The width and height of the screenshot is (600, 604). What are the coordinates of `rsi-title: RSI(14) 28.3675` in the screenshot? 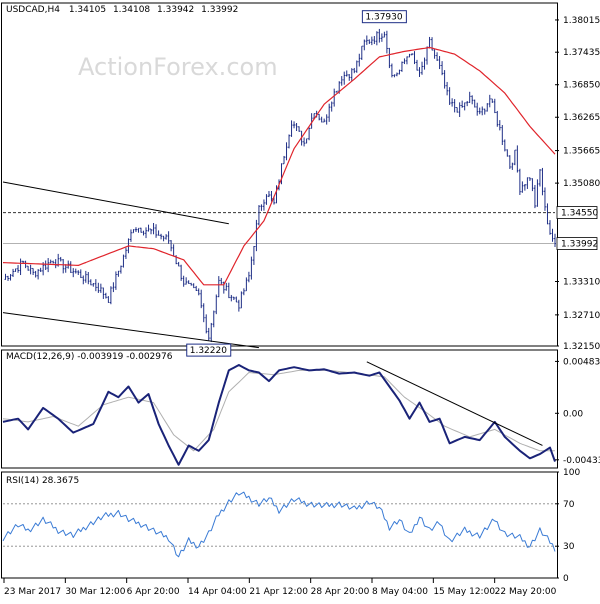 It's located at (43, 481).